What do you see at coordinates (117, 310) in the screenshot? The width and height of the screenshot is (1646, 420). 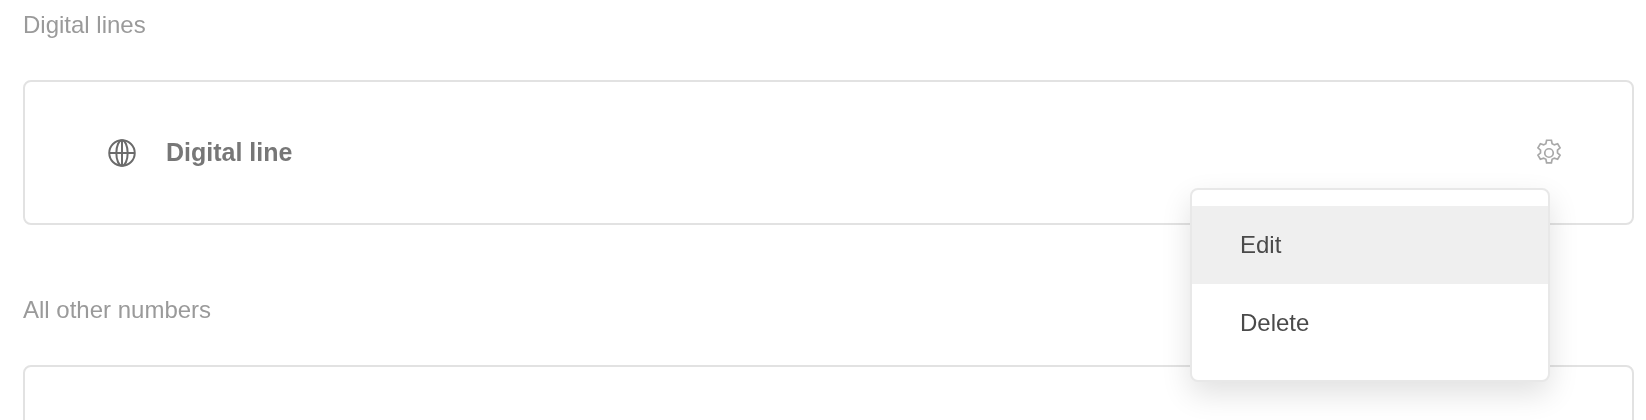 I see `section-heading: All other numbers` at bounding box center [117, 310].